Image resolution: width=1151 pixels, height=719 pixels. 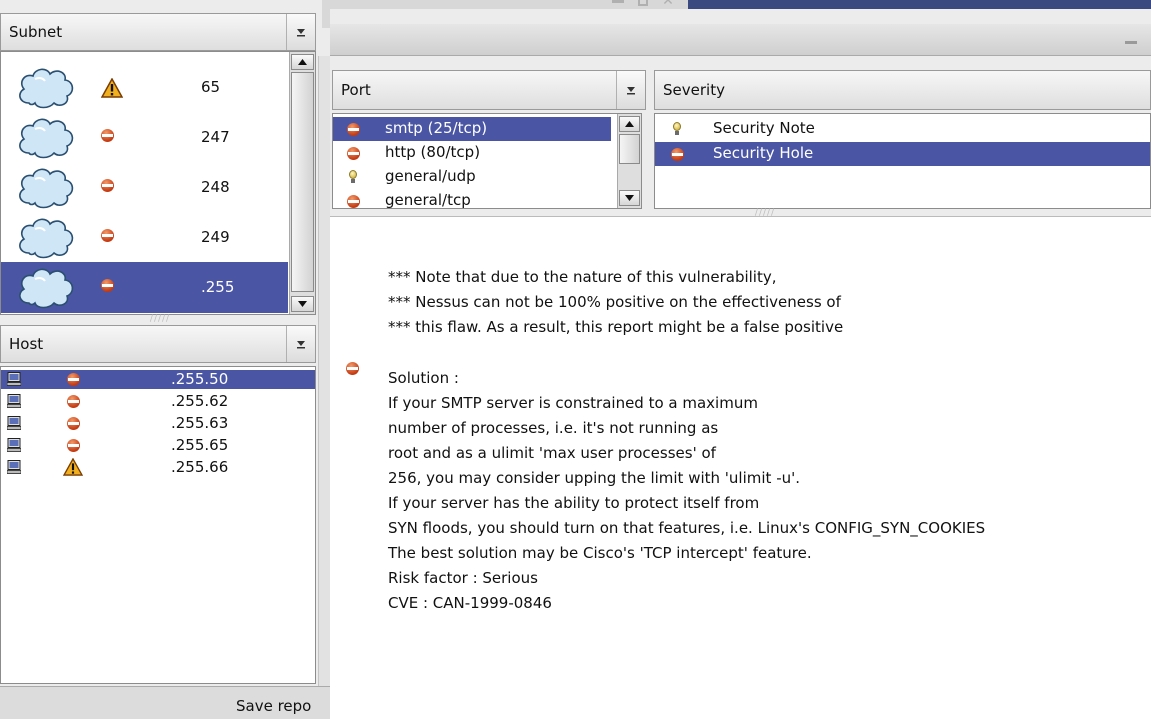 What do you see at coordinates (158, 379) in the screenshot?
I see `host-item: .255.50` at bounding box center [158, 379].